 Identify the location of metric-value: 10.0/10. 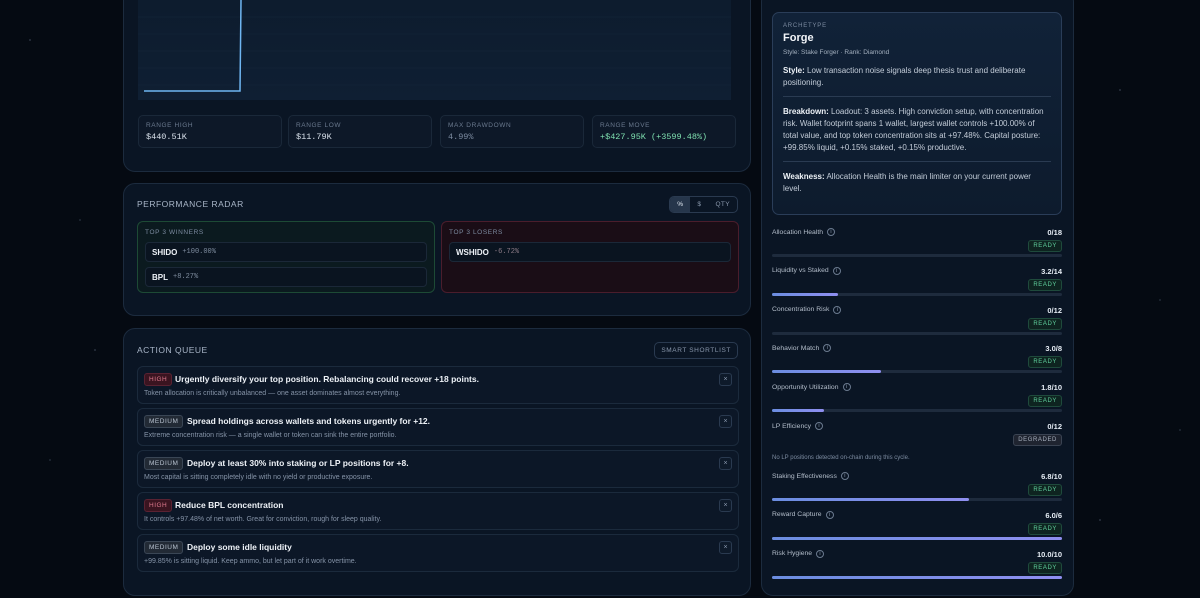
(1049, 554).